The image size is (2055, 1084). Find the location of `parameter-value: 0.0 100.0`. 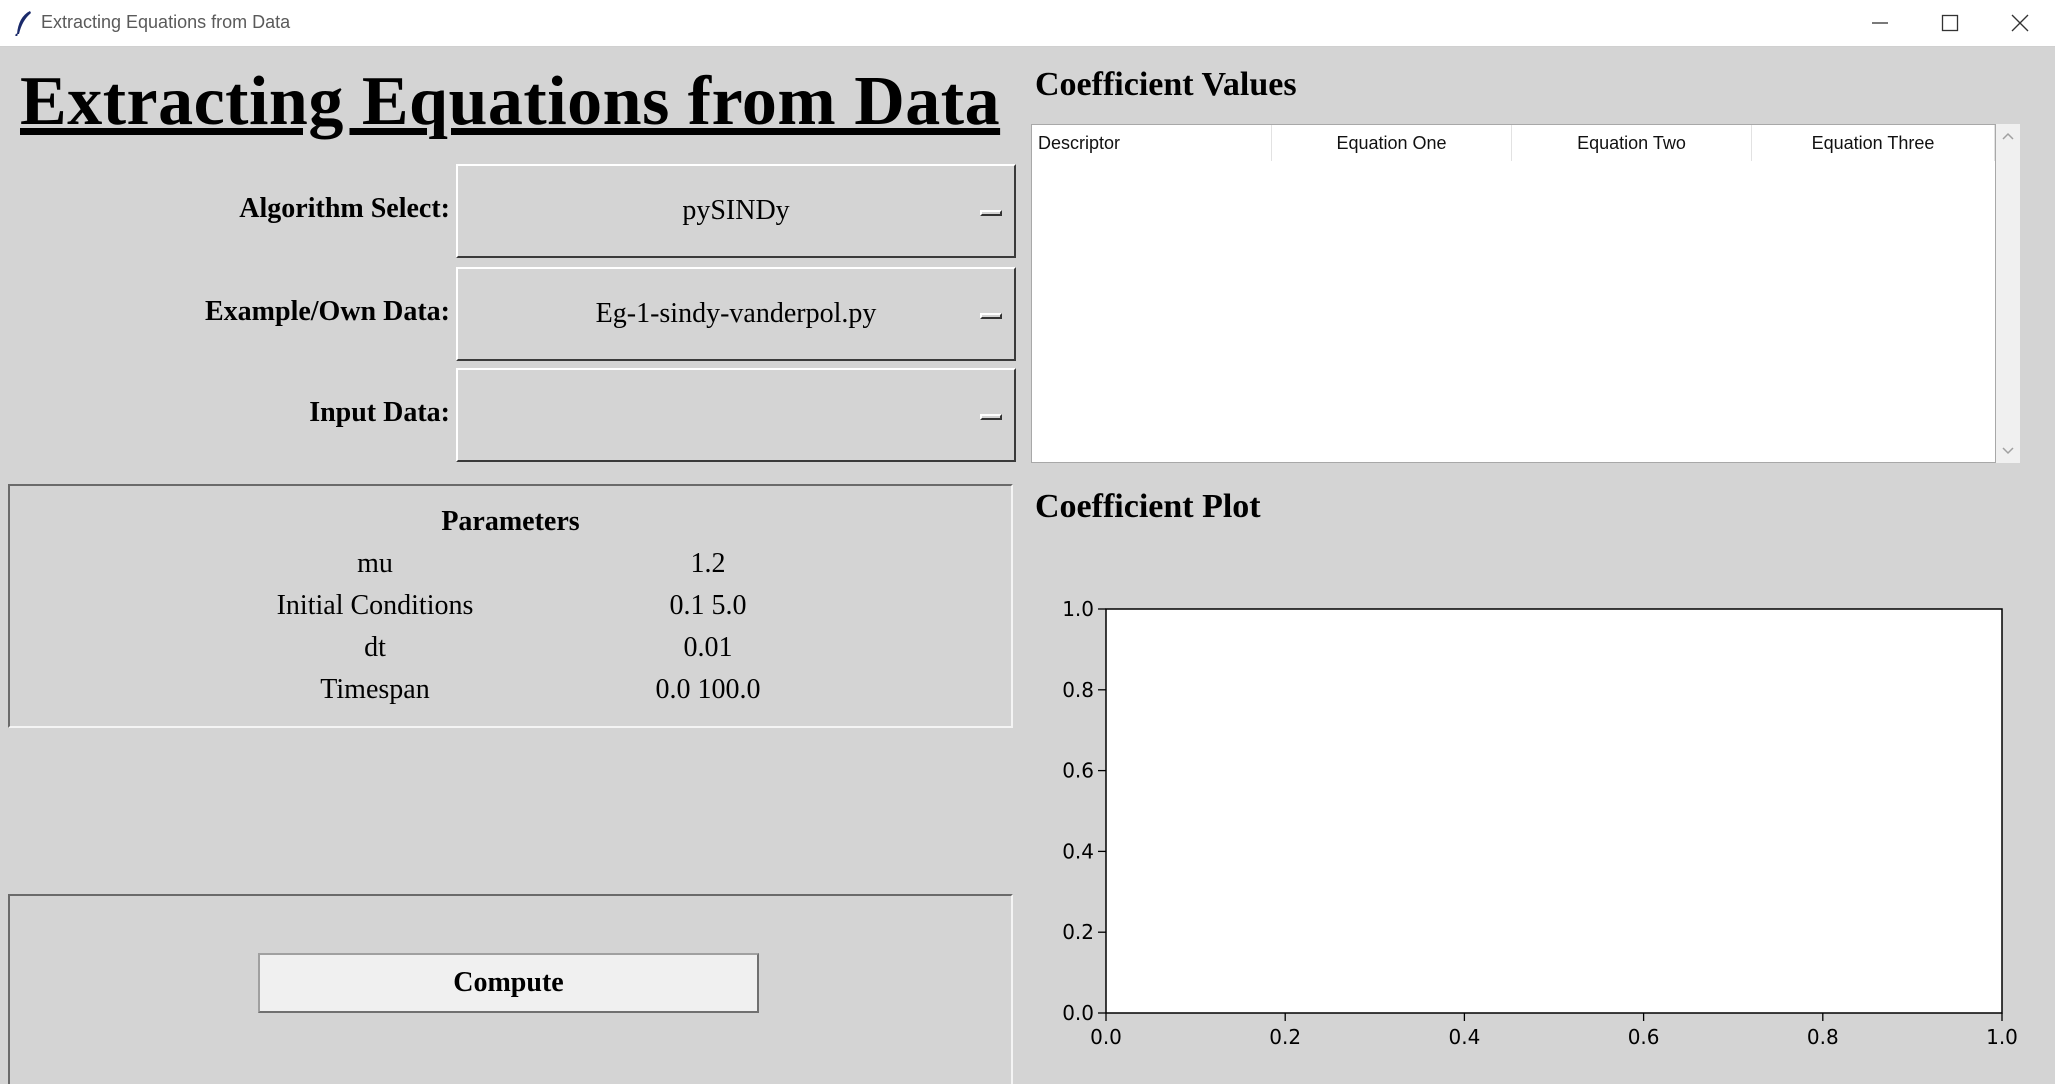

parameter-value: 0.0 100.0 is located at coordinates (708, 689).